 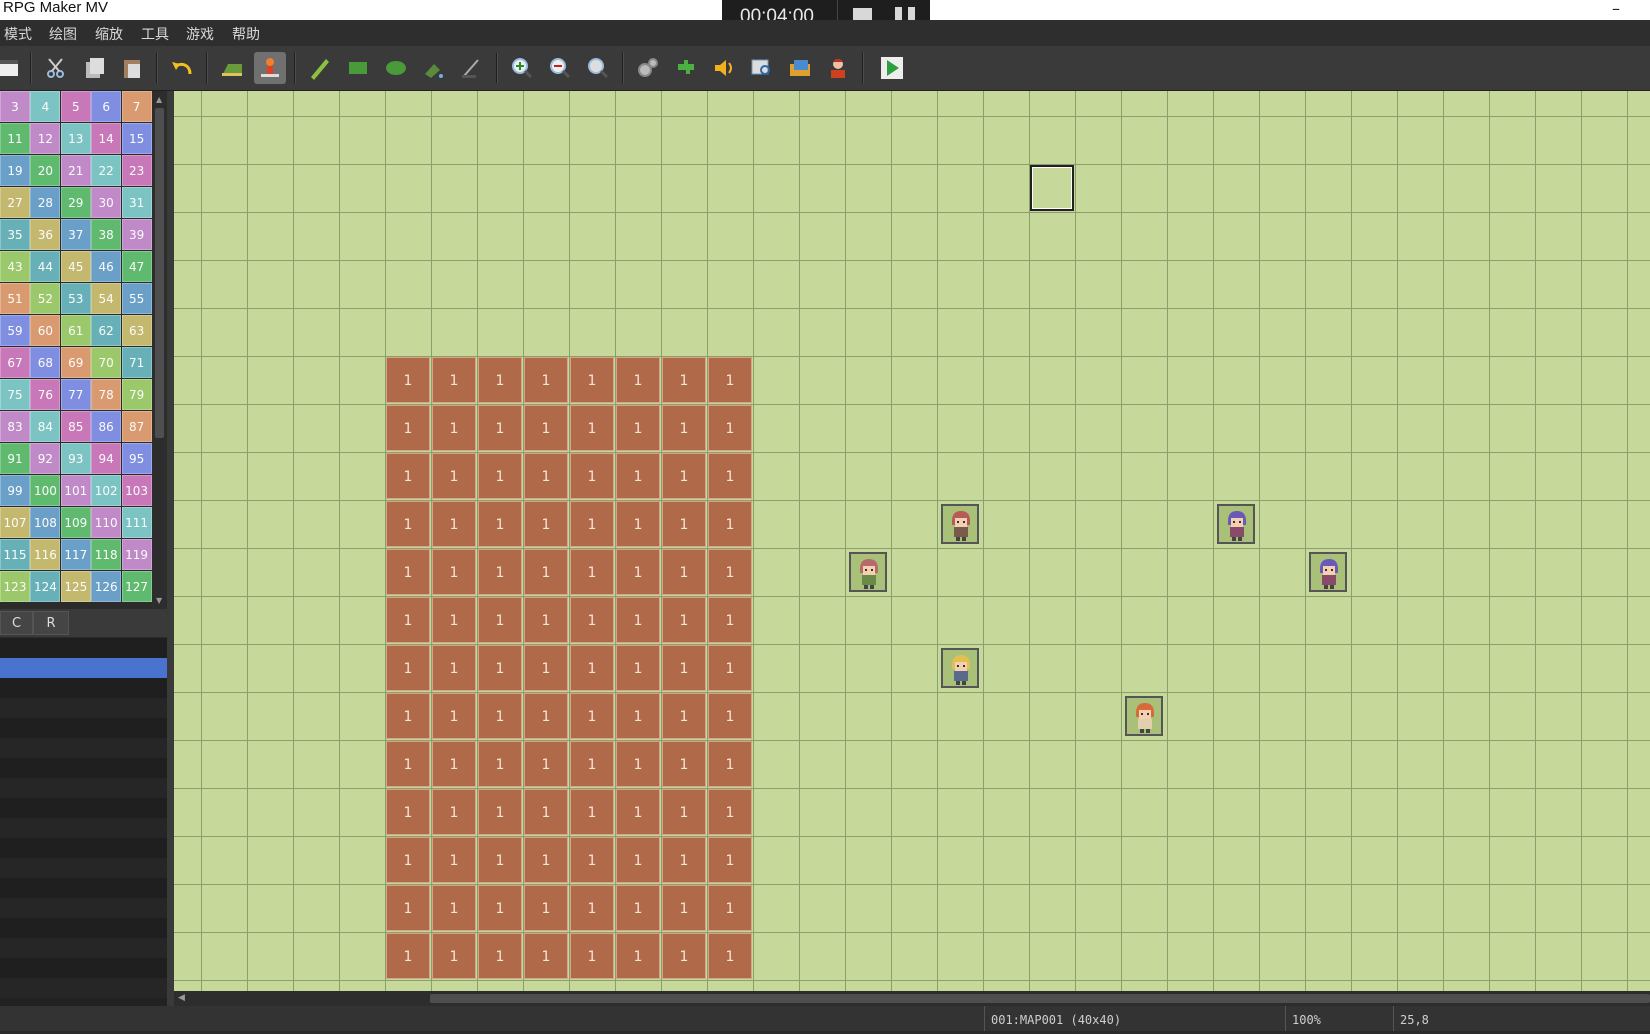 What do you see at coordinates (15, 426) in the screenshot?
I see `region-cell: 83` at bounding box center [15, 426].